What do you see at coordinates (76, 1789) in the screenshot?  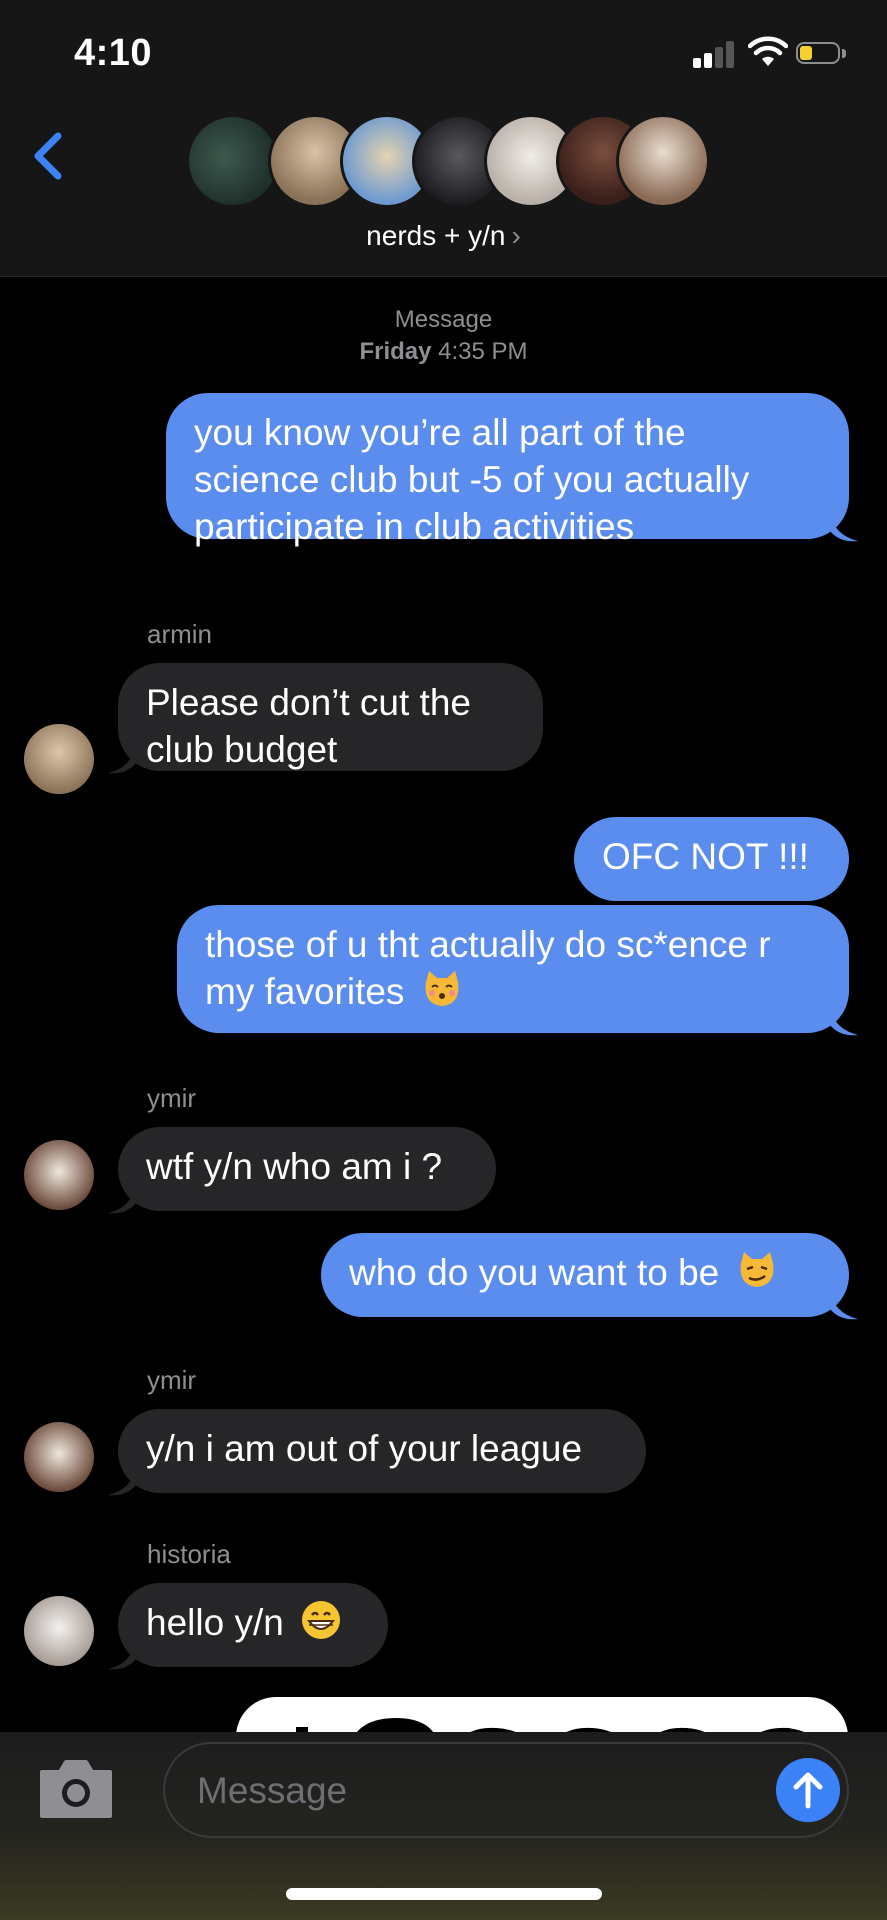 I see `camera-icon` at bounding box center [76, 1789].